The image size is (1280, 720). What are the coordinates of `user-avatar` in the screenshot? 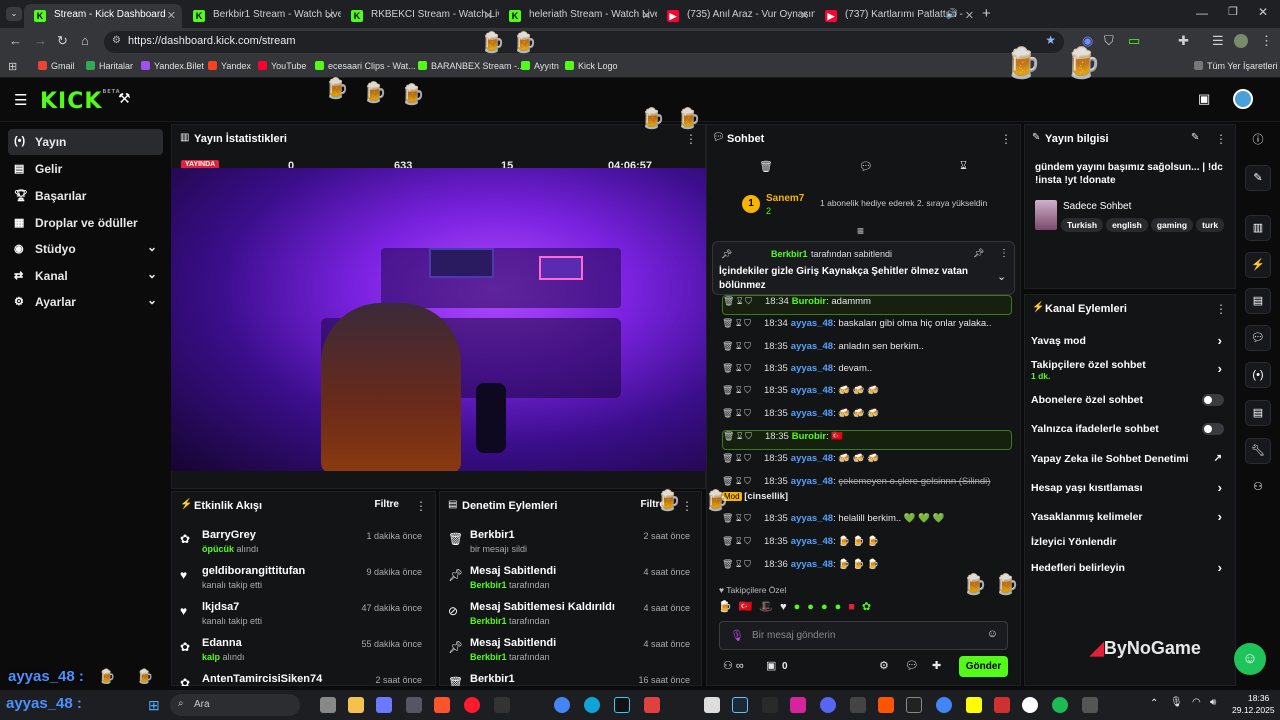 It's located at (1243, 99).